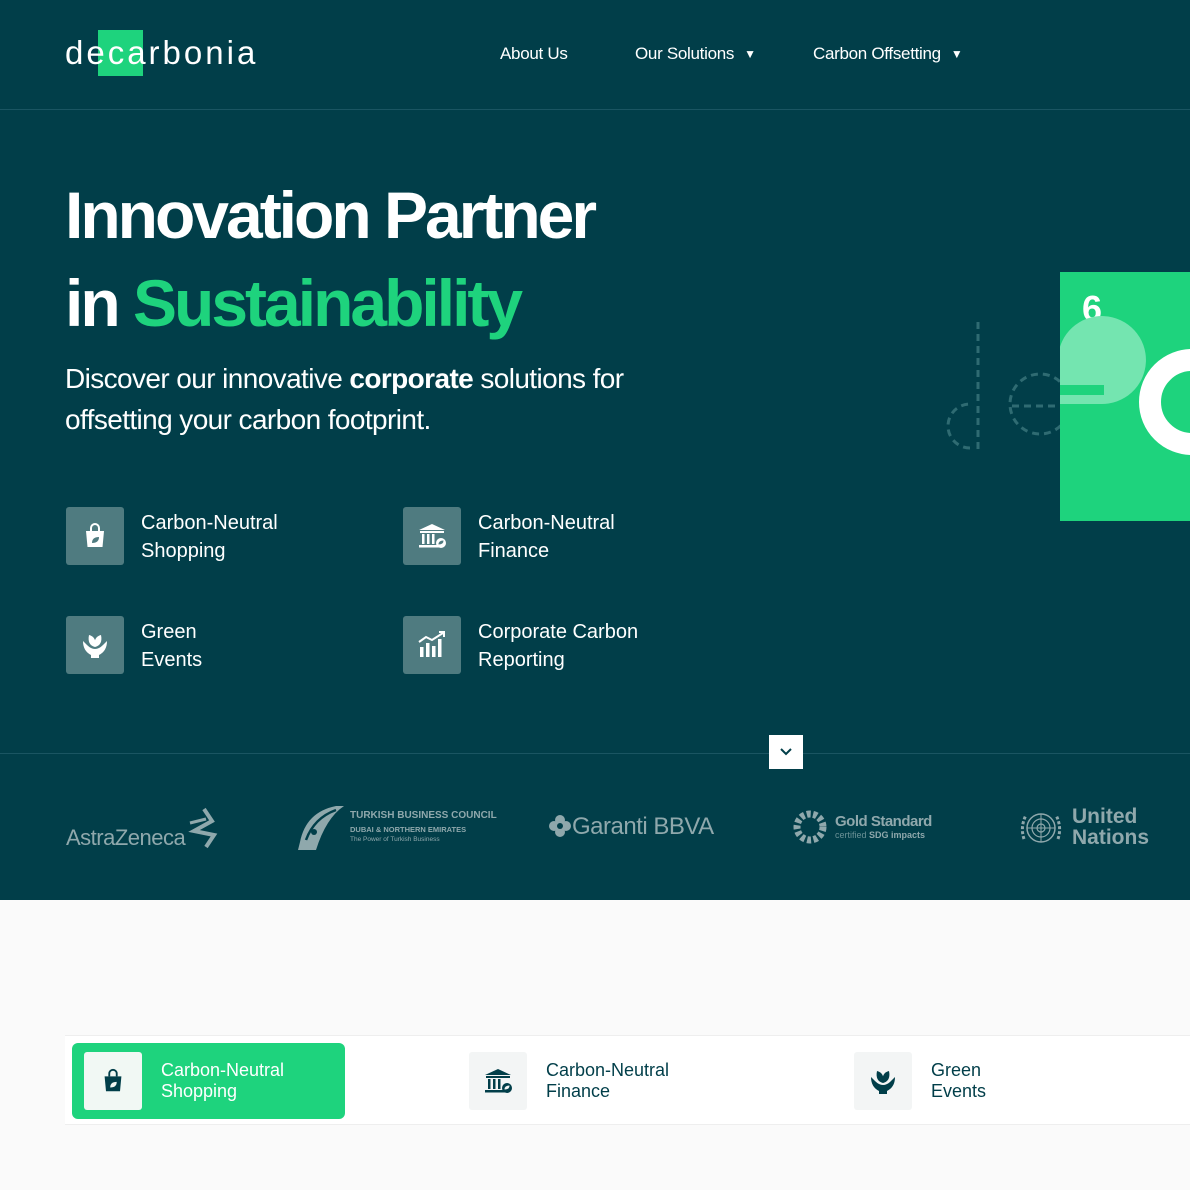  I want to click on tab-carbon-neutral-finance: Carbon-Neutral Finance, so click(599, 1081).